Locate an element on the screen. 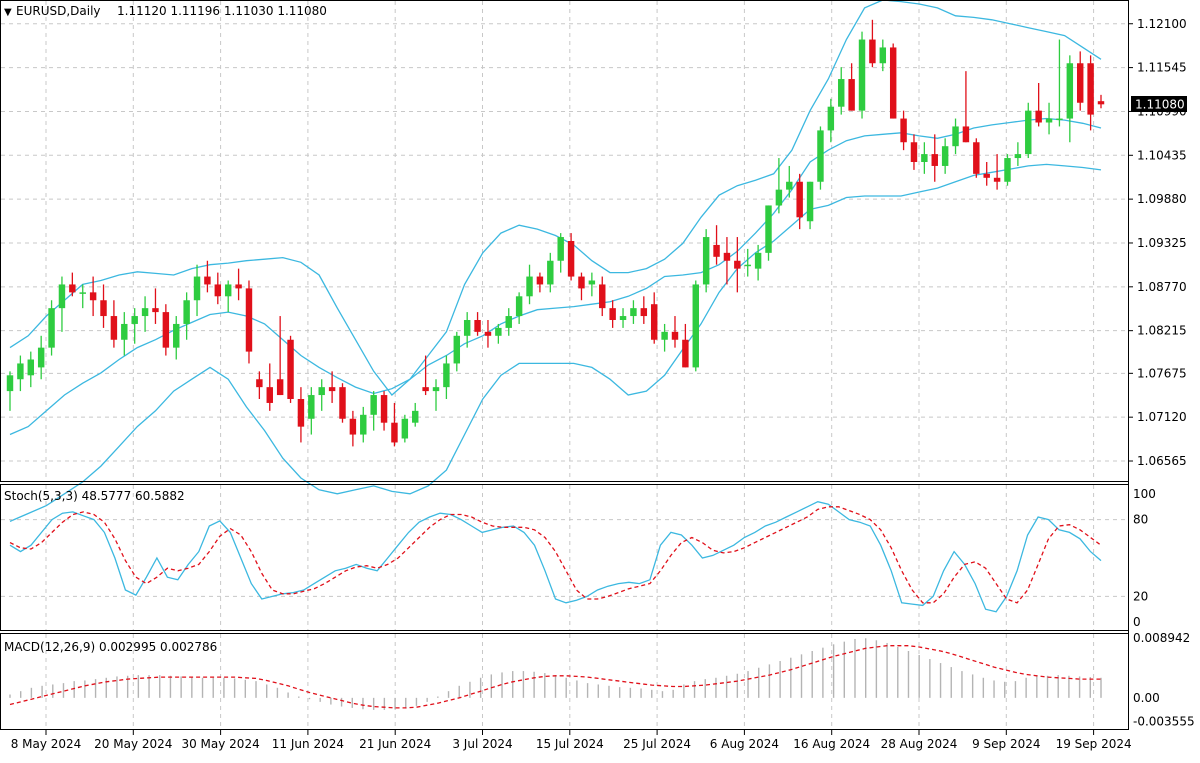 Image resolution: width=1200 pixels, height=763 pixels. current-price-label: 1.11080 is located at coordinates (1160, 105).